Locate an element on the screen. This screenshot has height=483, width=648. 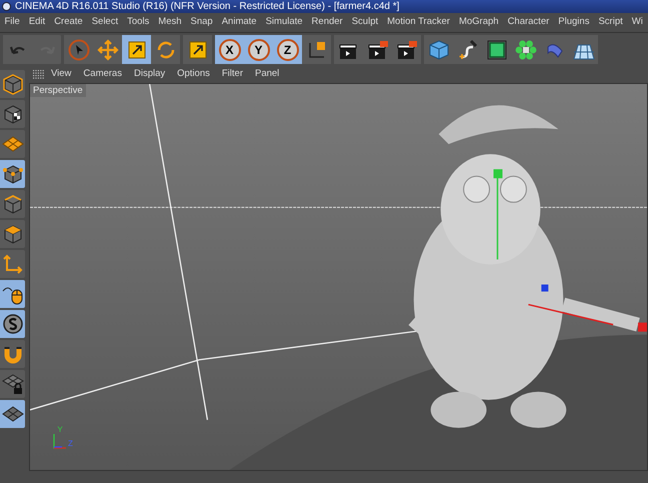
axis-label: Y is located at coordinates (60, 430).